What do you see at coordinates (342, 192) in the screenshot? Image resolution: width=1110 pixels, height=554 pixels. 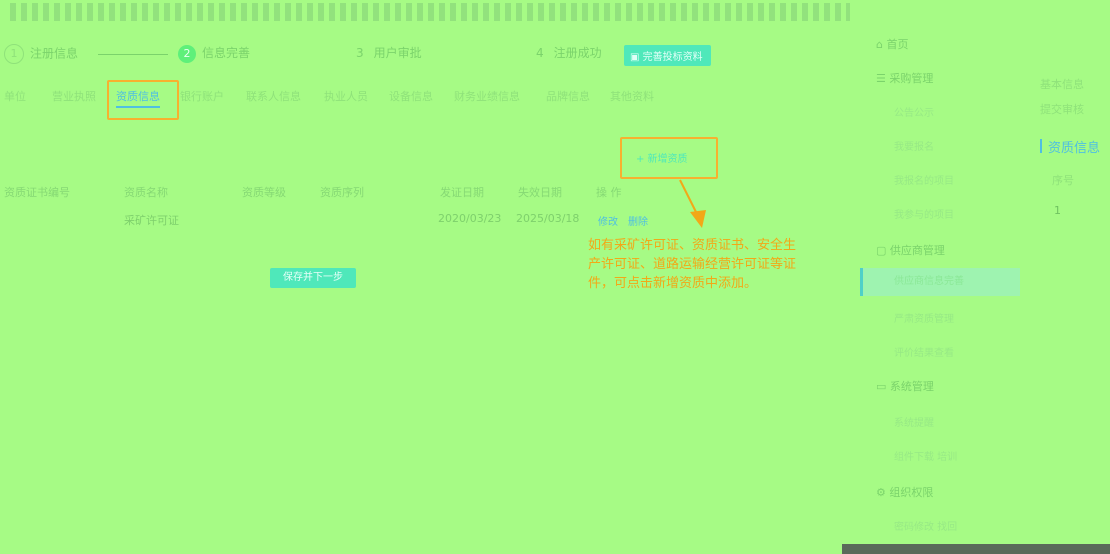 I see `th-sequence: 资质序列` at bounding box center [342, 192].